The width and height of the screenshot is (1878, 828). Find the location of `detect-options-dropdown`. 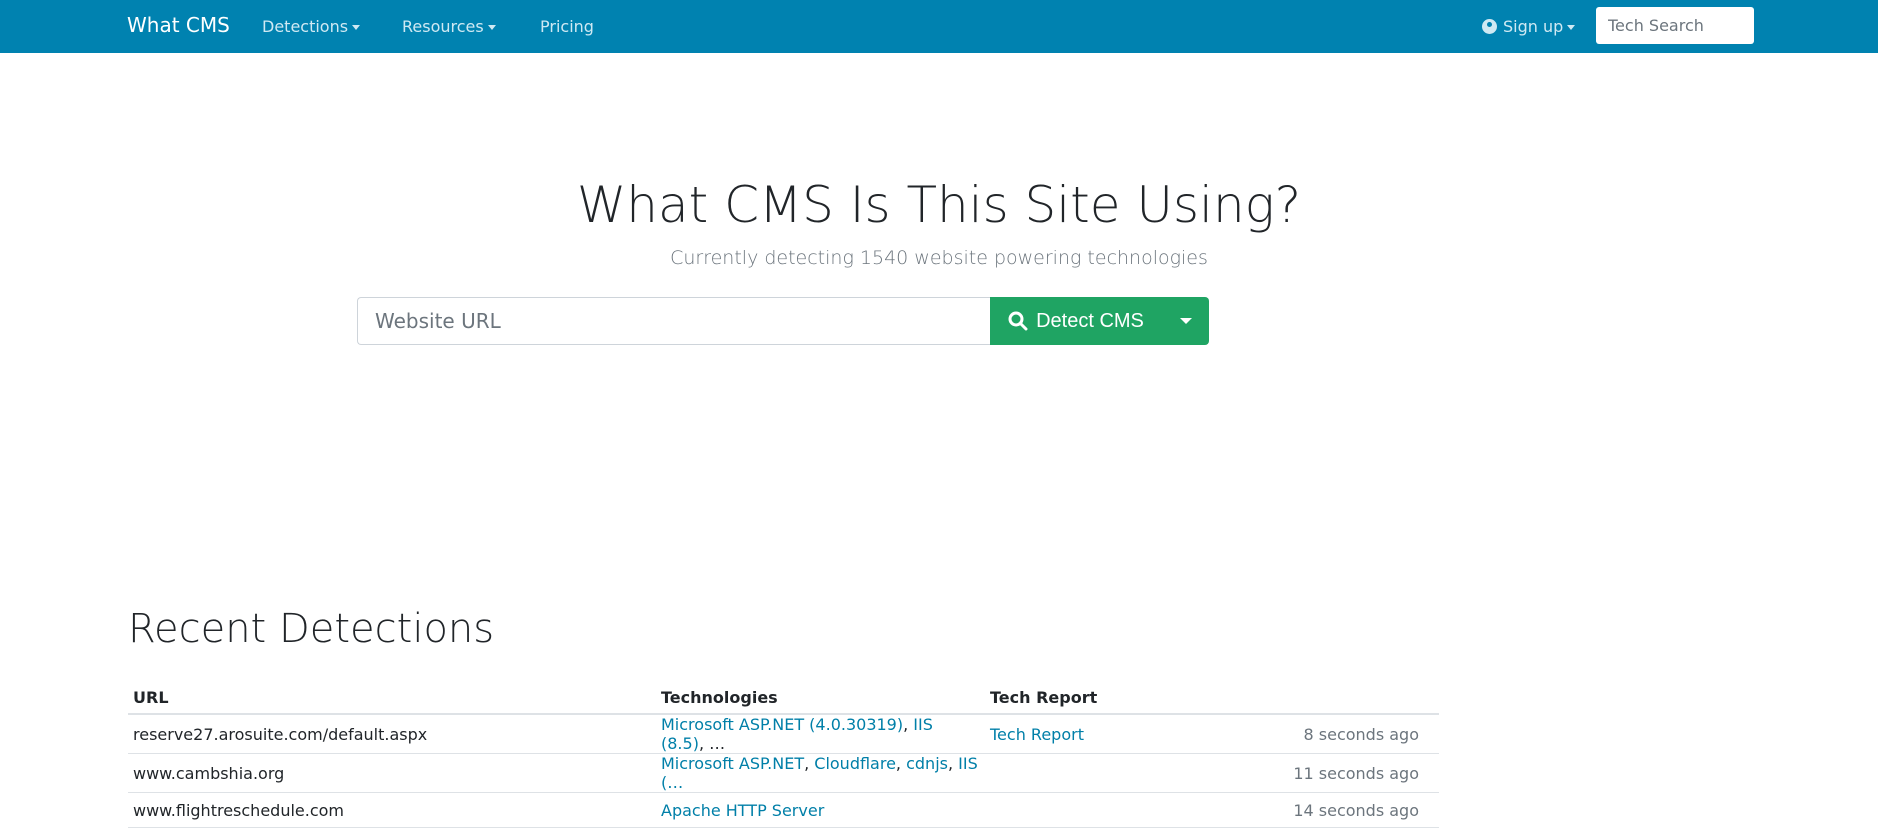

detect-options-dropdown is located at coordinates (1185, 321).